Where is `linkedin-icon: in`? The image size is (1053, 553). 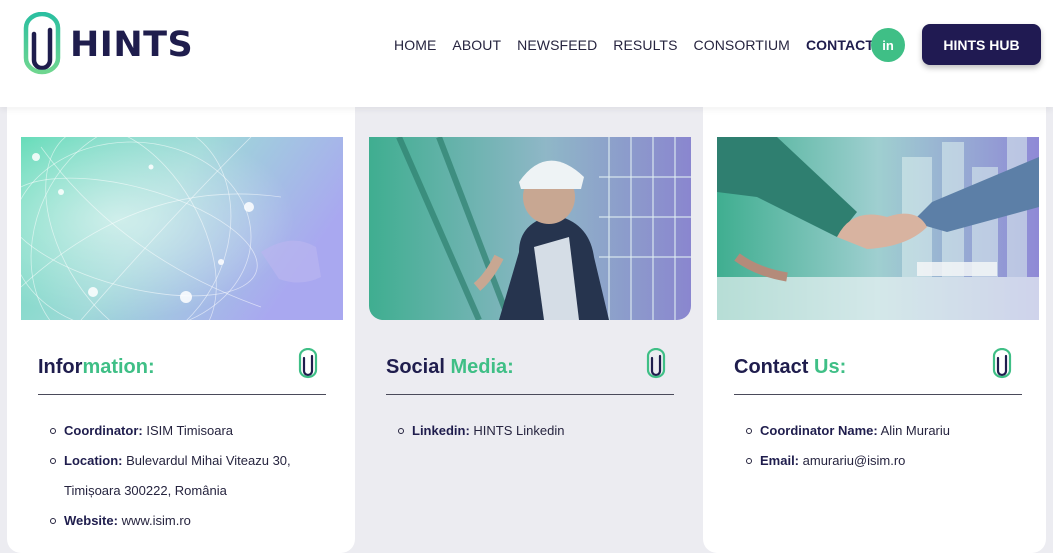
linkedin-icon: in is located at coordinates (888, 45).